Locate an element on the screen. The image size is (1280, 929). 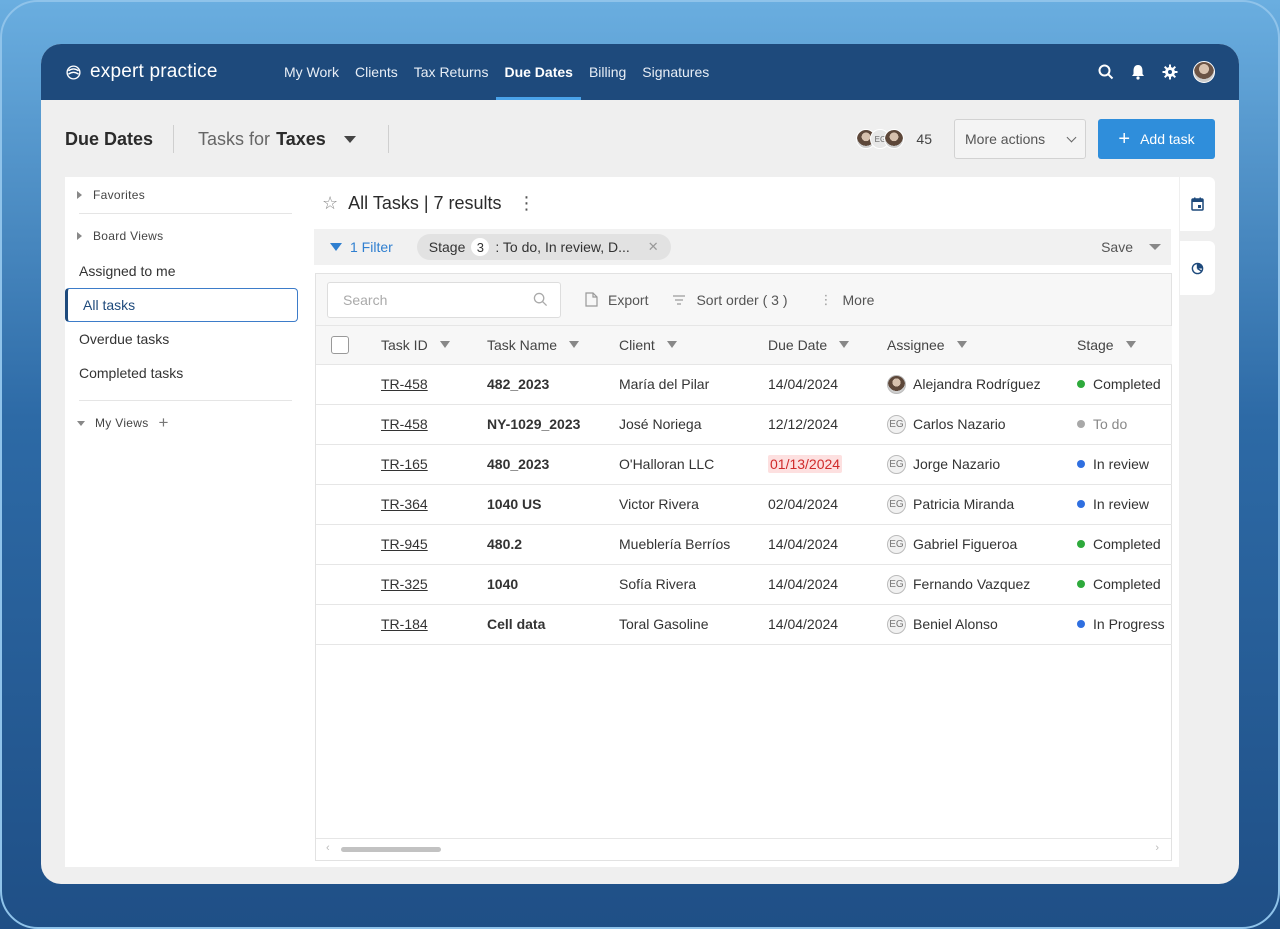
calendar-button is located at coordinates (1197, 204).